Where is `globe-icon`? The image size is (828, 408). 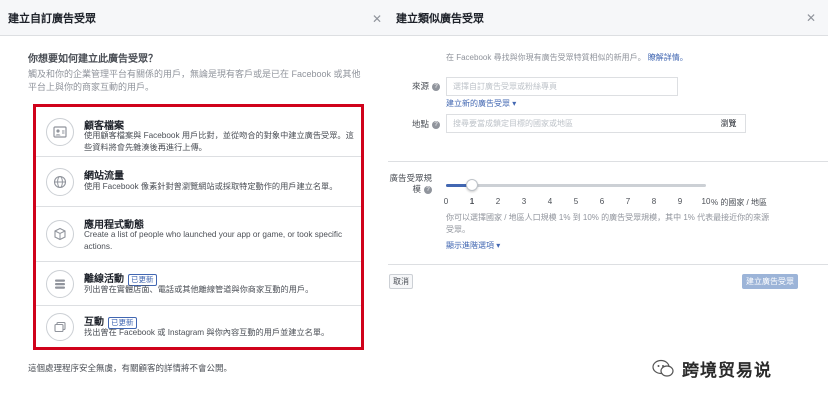 globe-icon is located at coordinates (60, 182).